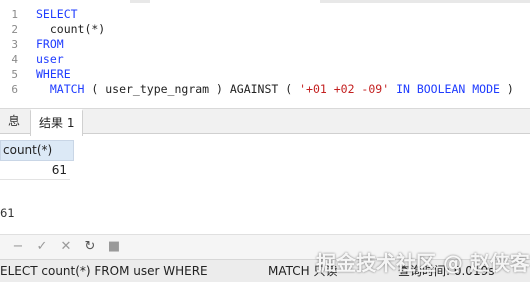  I want to click on line-number: 3, so click(14, 44).